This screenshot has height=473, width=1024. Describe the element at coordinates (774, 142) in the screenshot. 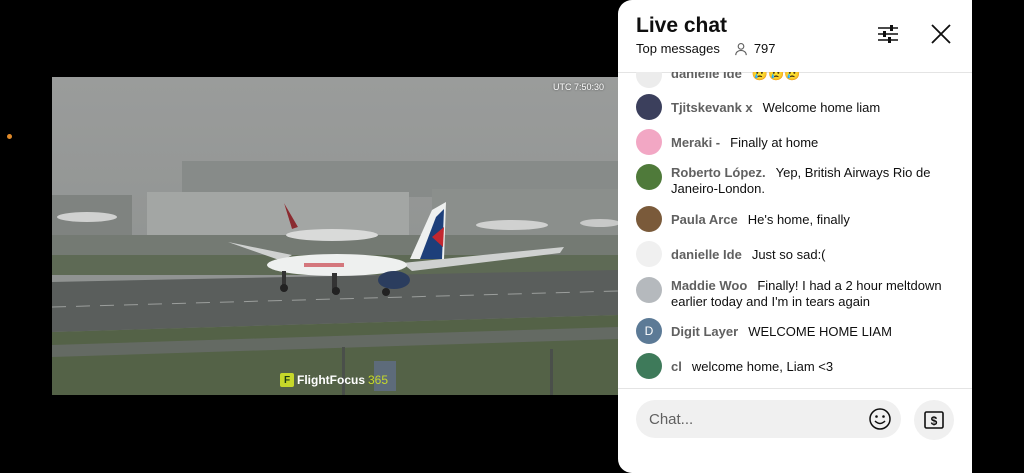

I see `message-text: Finally at home` at that location.